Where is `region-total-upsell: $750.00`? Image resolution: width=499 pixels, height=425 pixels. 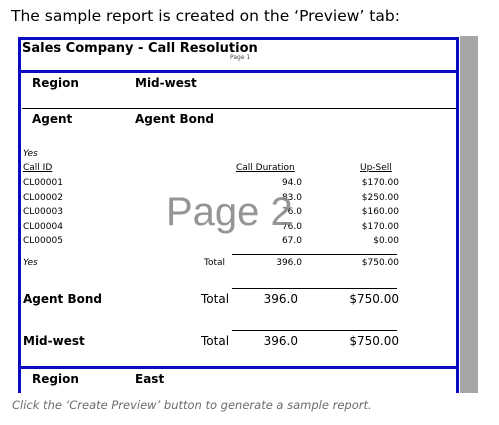 region-total-upsell: $750.00 is located at coordinates (374, 341).